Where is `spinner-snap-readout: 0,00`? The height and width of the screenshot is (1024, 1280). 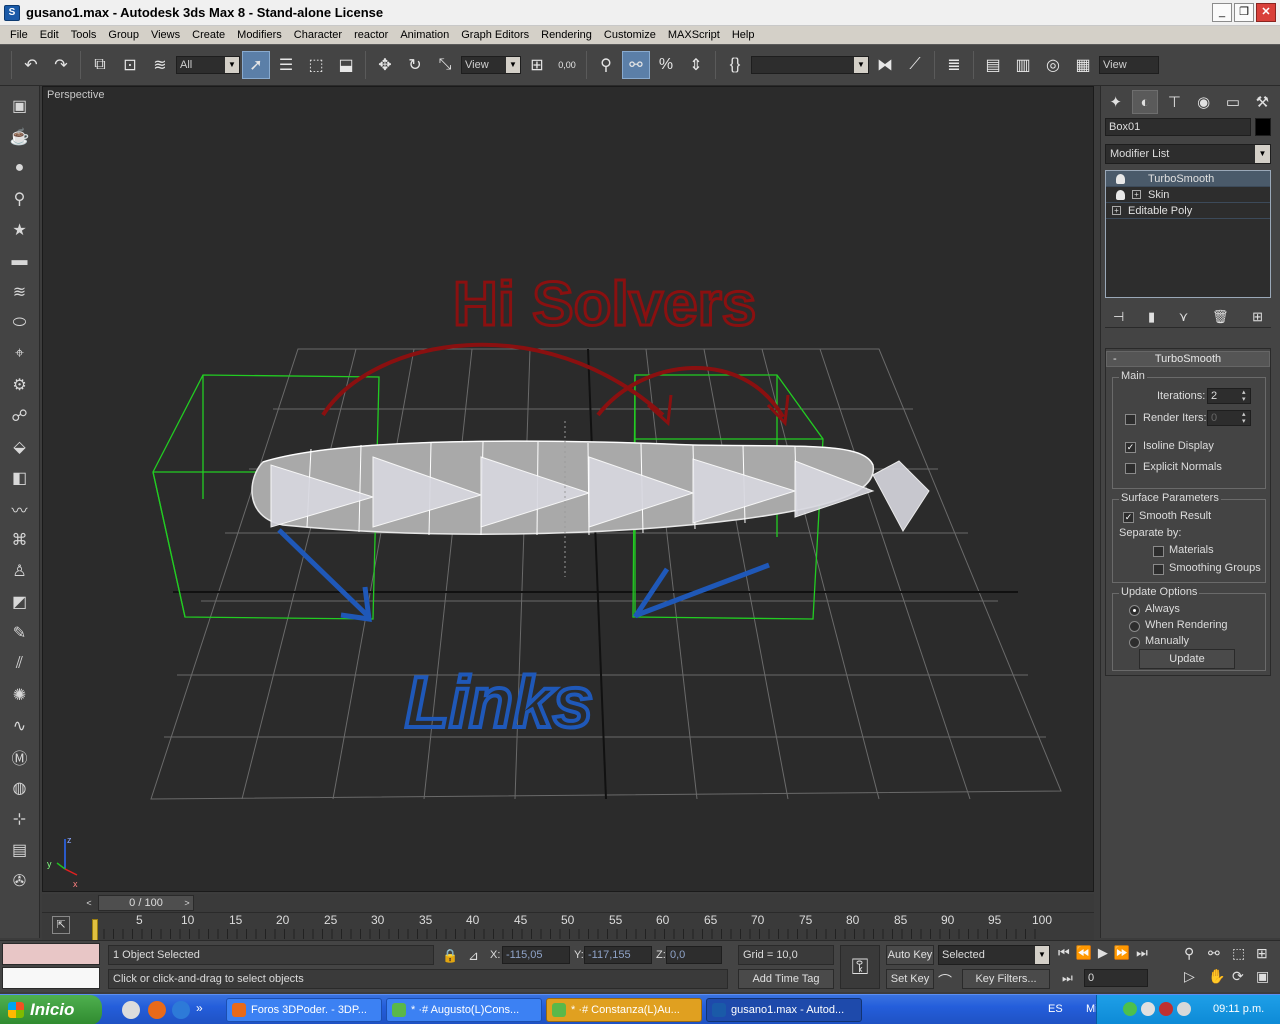
spinner-snap-readout: 0,00 is located at coordinates (567, 65).